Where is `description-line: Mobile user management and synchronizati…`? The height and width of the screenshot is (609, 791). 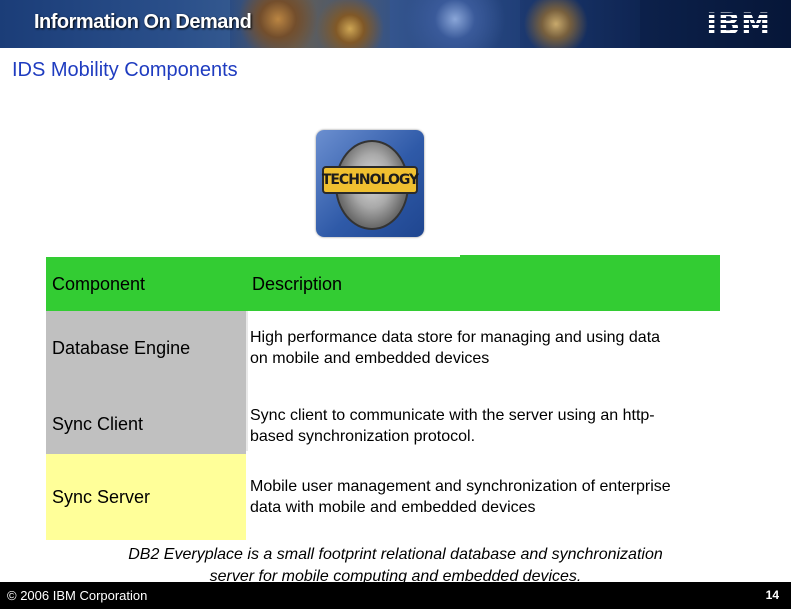 description-line: Mobile user management and synchronizati… is located at coordinates (460, 486).